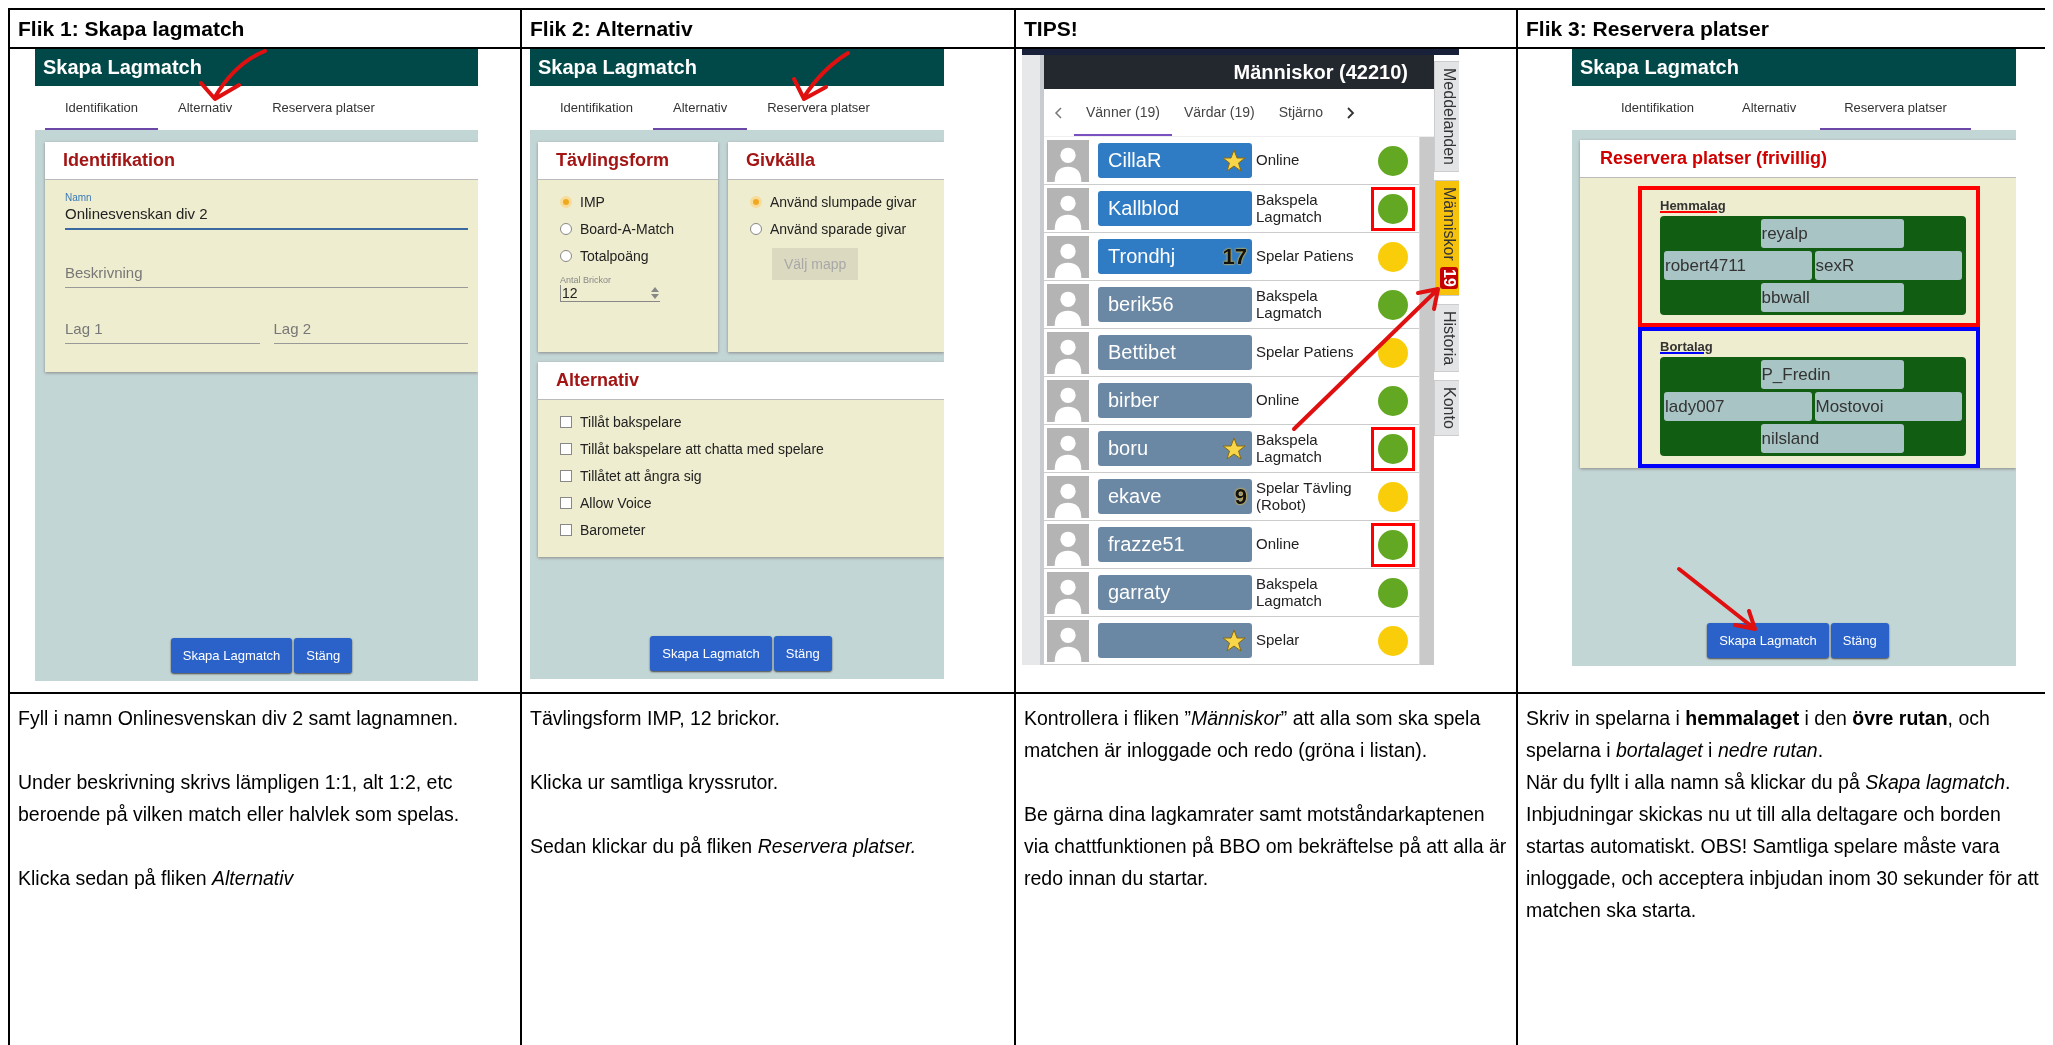  Describe the element at coordinates (614, 256) in the screenshot. I see `option-label: Totalpoäng` at that location.